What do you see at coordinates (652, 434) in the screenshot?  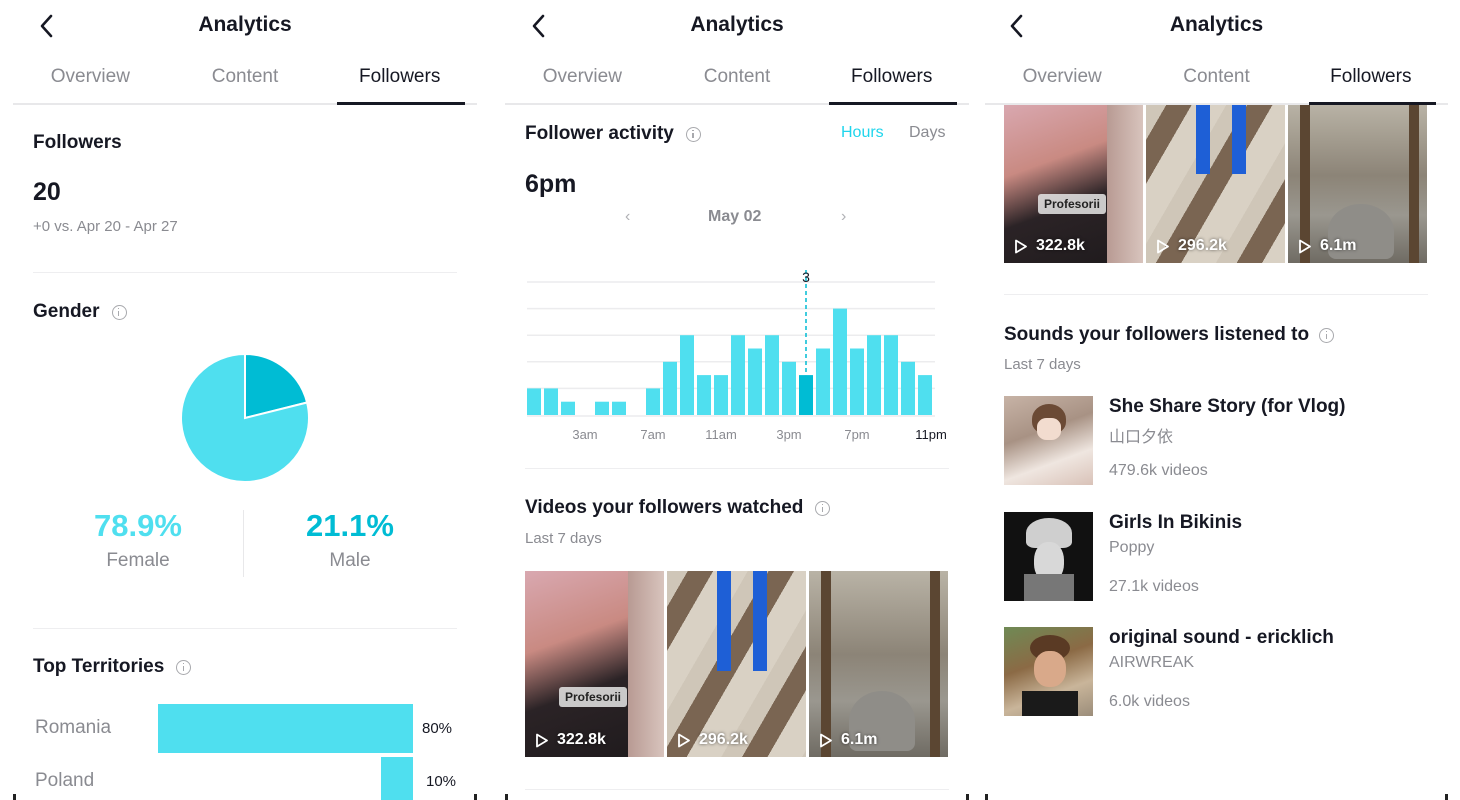 I see `x-tick-label: 7am` at bounding box center [652, 434].